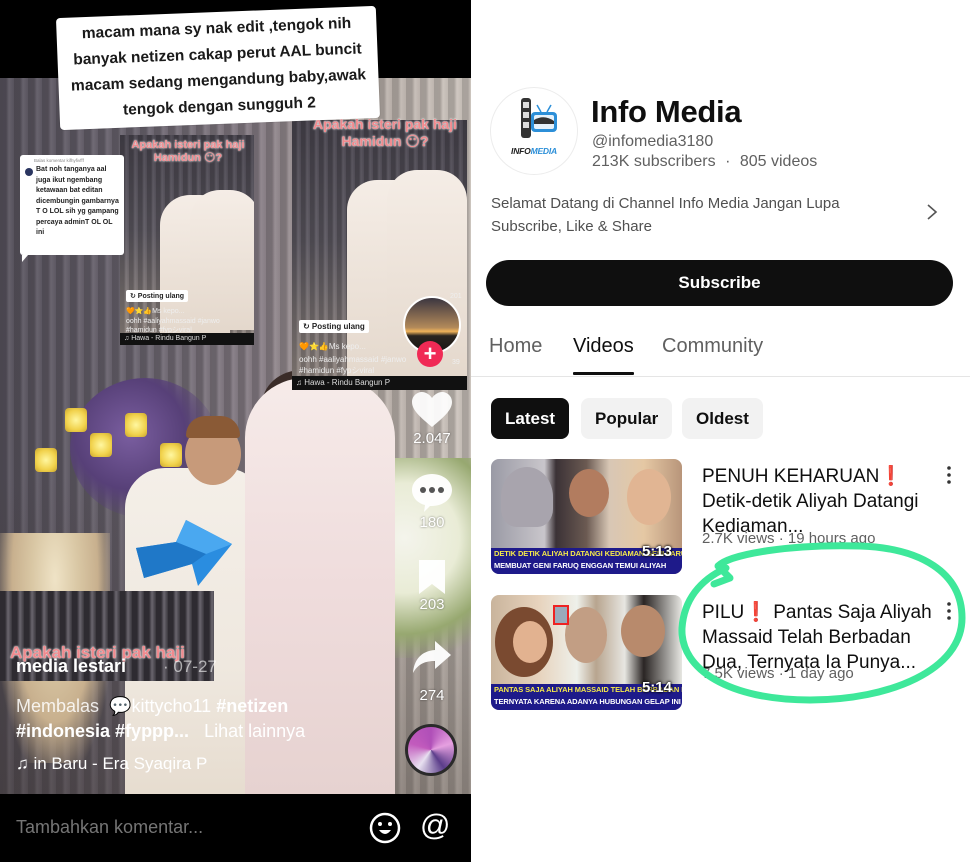 This screenshot has height=862, width=970. What do you see at coordinates (385, 828) in the screenshot?
I see `emoji-icon` at bounding box center [385, 828].